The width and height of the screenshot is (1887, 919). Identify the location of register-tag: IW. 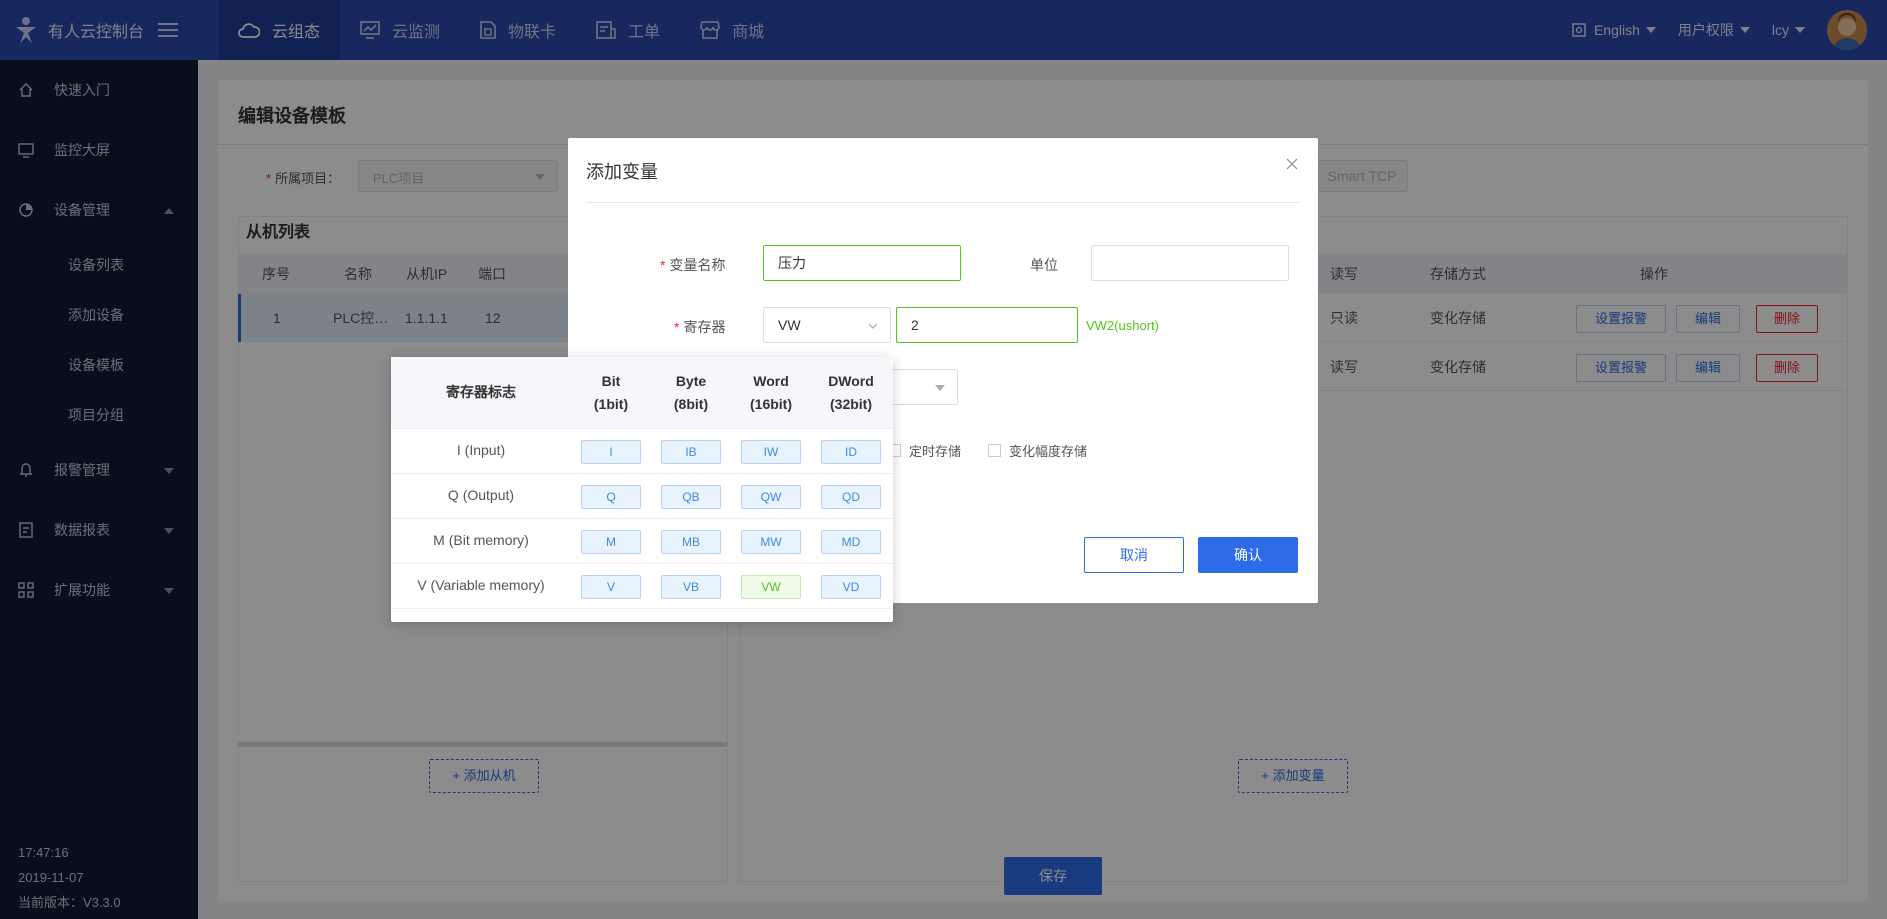
(771, 452).